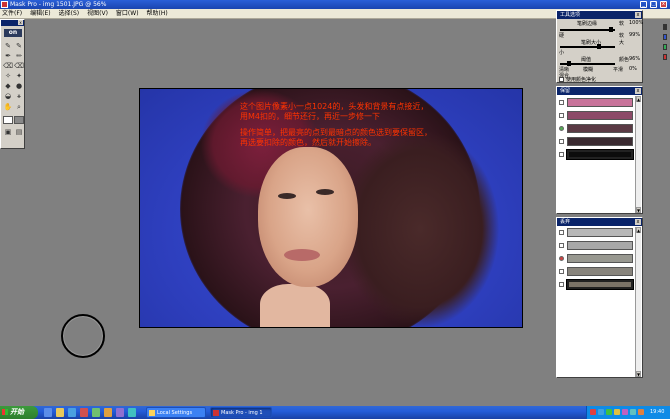 Image resolution: width=670 pixels, height=419 pixels. I want to click on drop-color-swatch-icon, so click(19, 120).